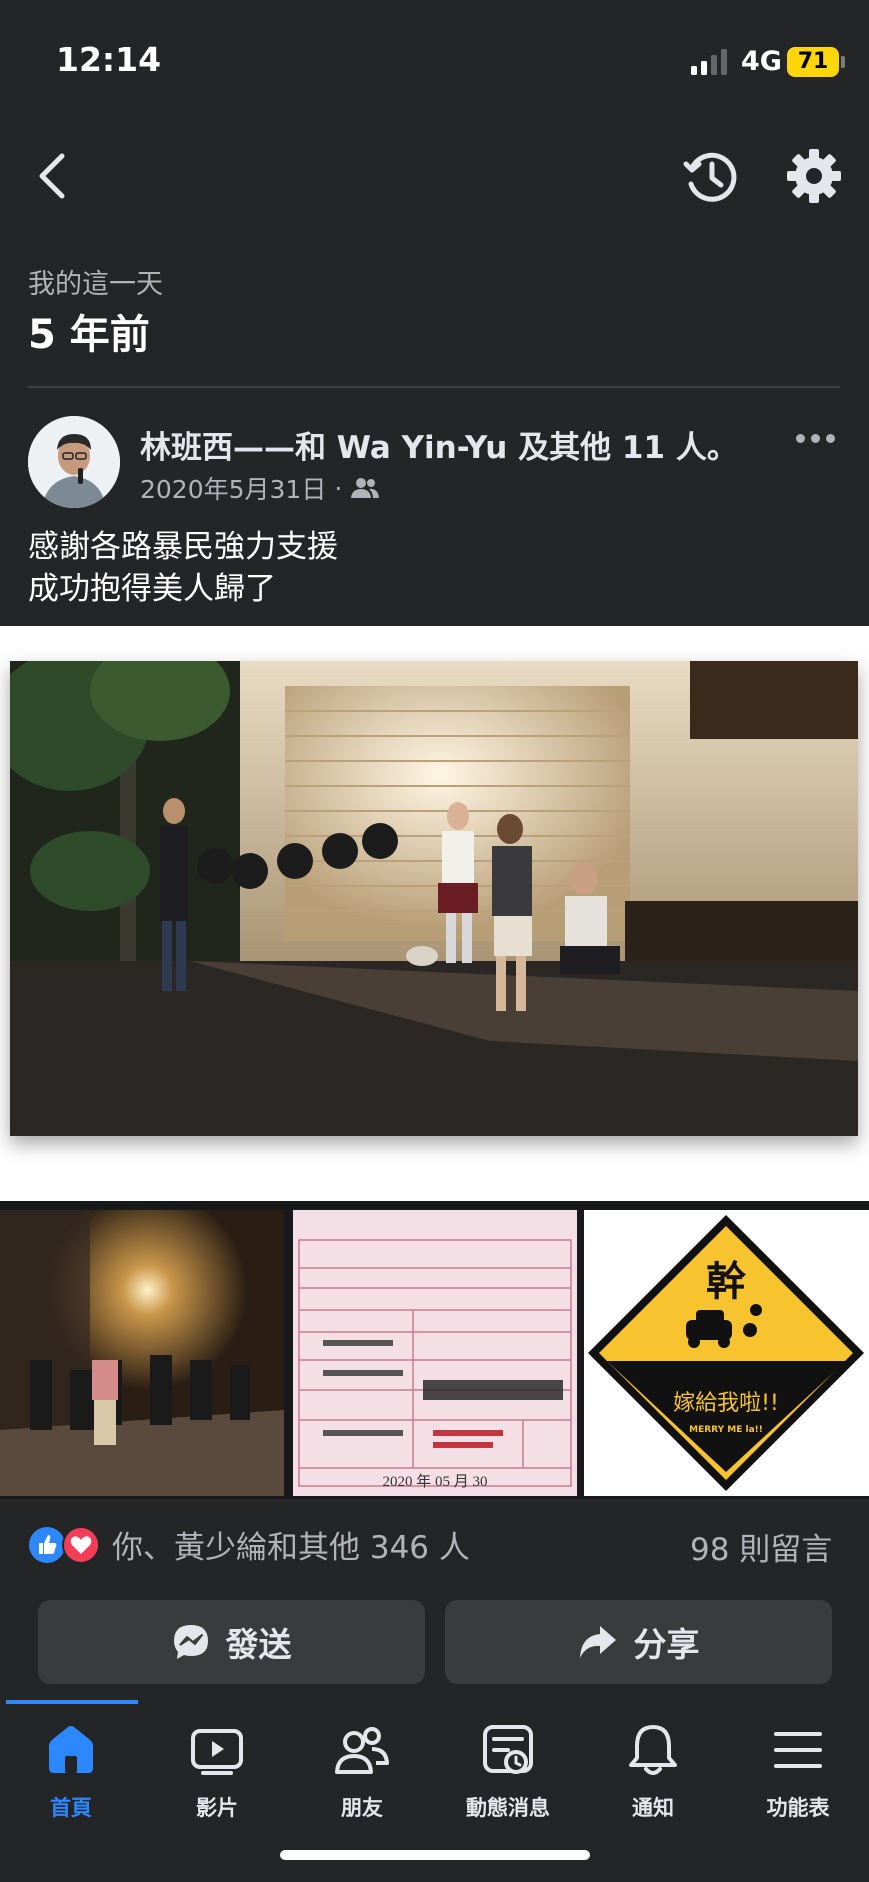 The width and height of the screenshot is (869, 1882). Describe the element at coordinates (52, 176) in the screenshot. I see `back-icon` at that location.